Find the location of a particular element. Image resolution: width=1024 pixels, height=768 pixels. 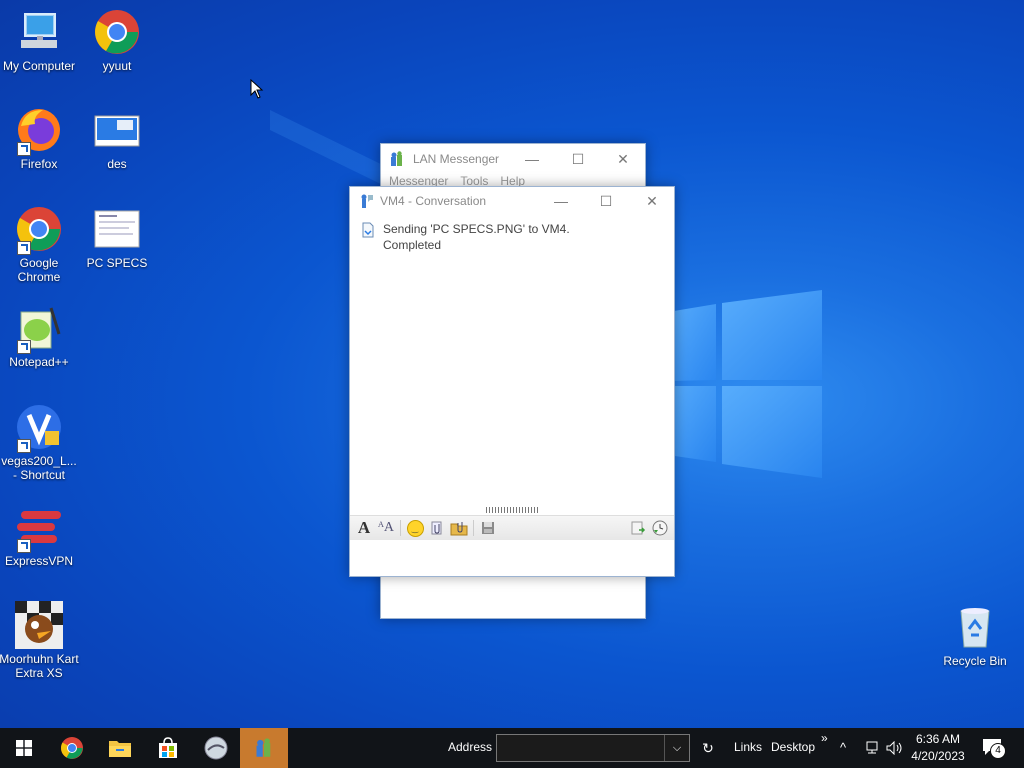

smiley-icon: ‿ is located at coordinates (415, 528).